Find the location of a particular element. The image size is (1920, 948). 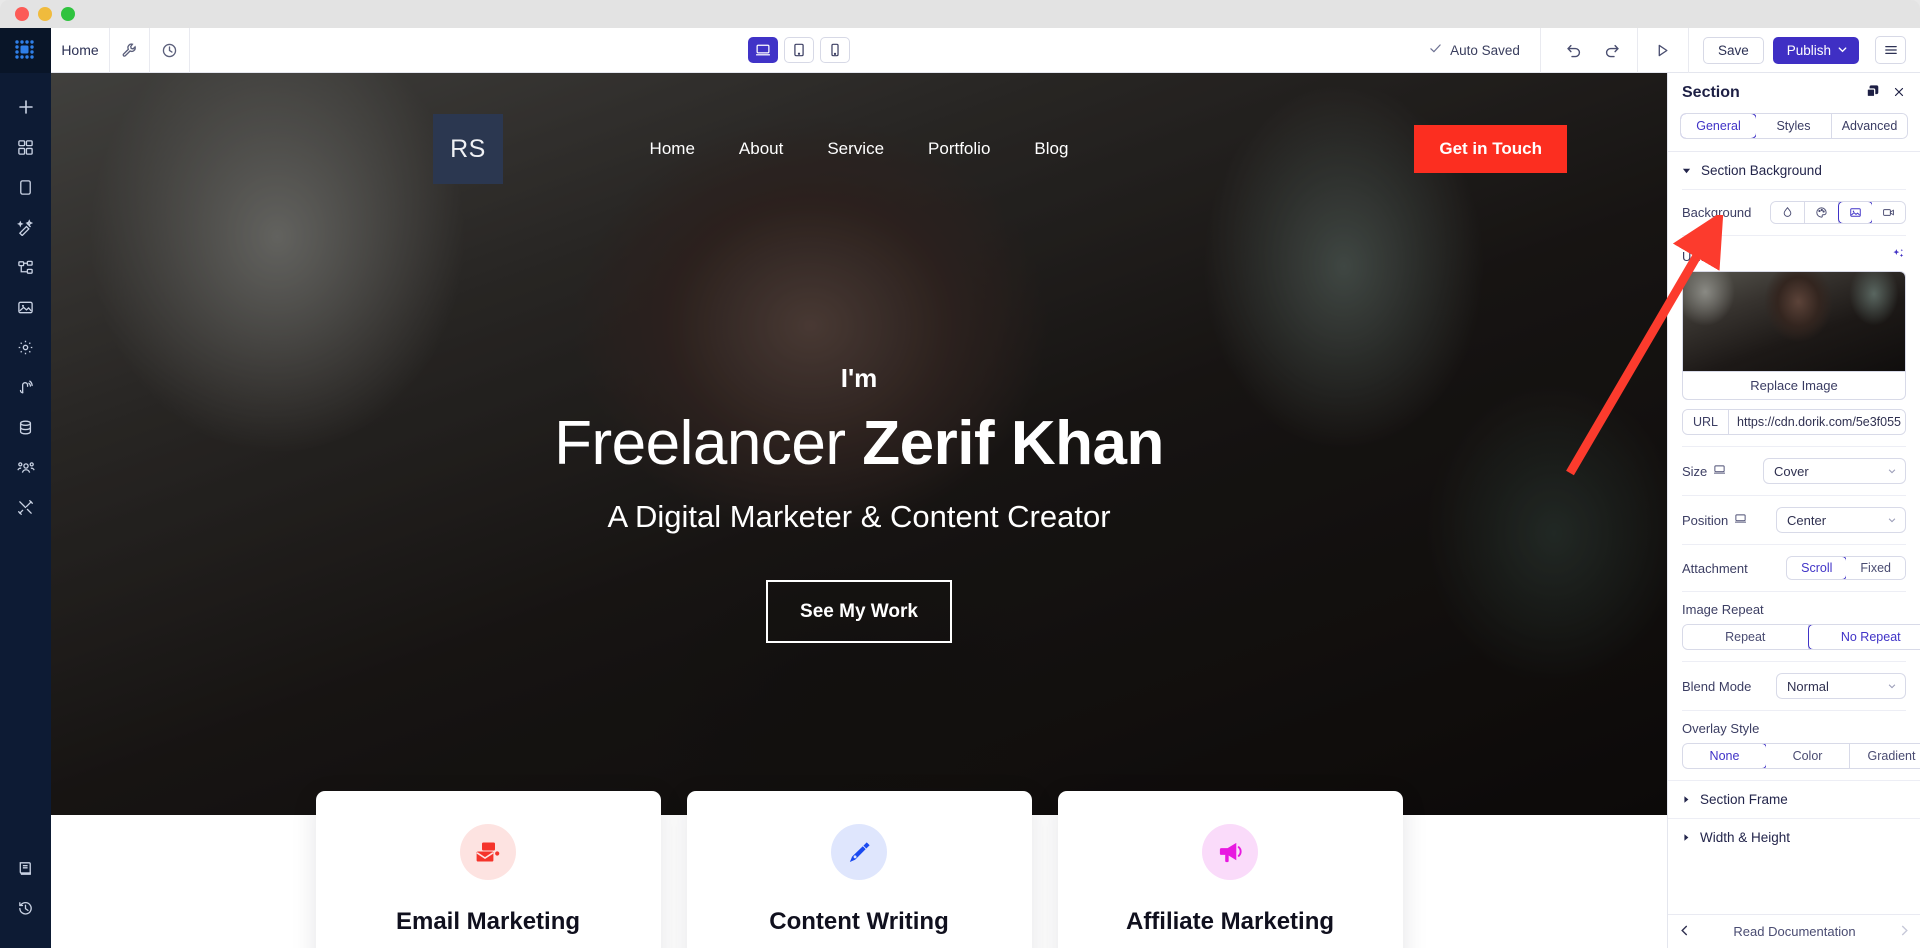

overlay-none-button: None is located at coordinates (1725, 756).